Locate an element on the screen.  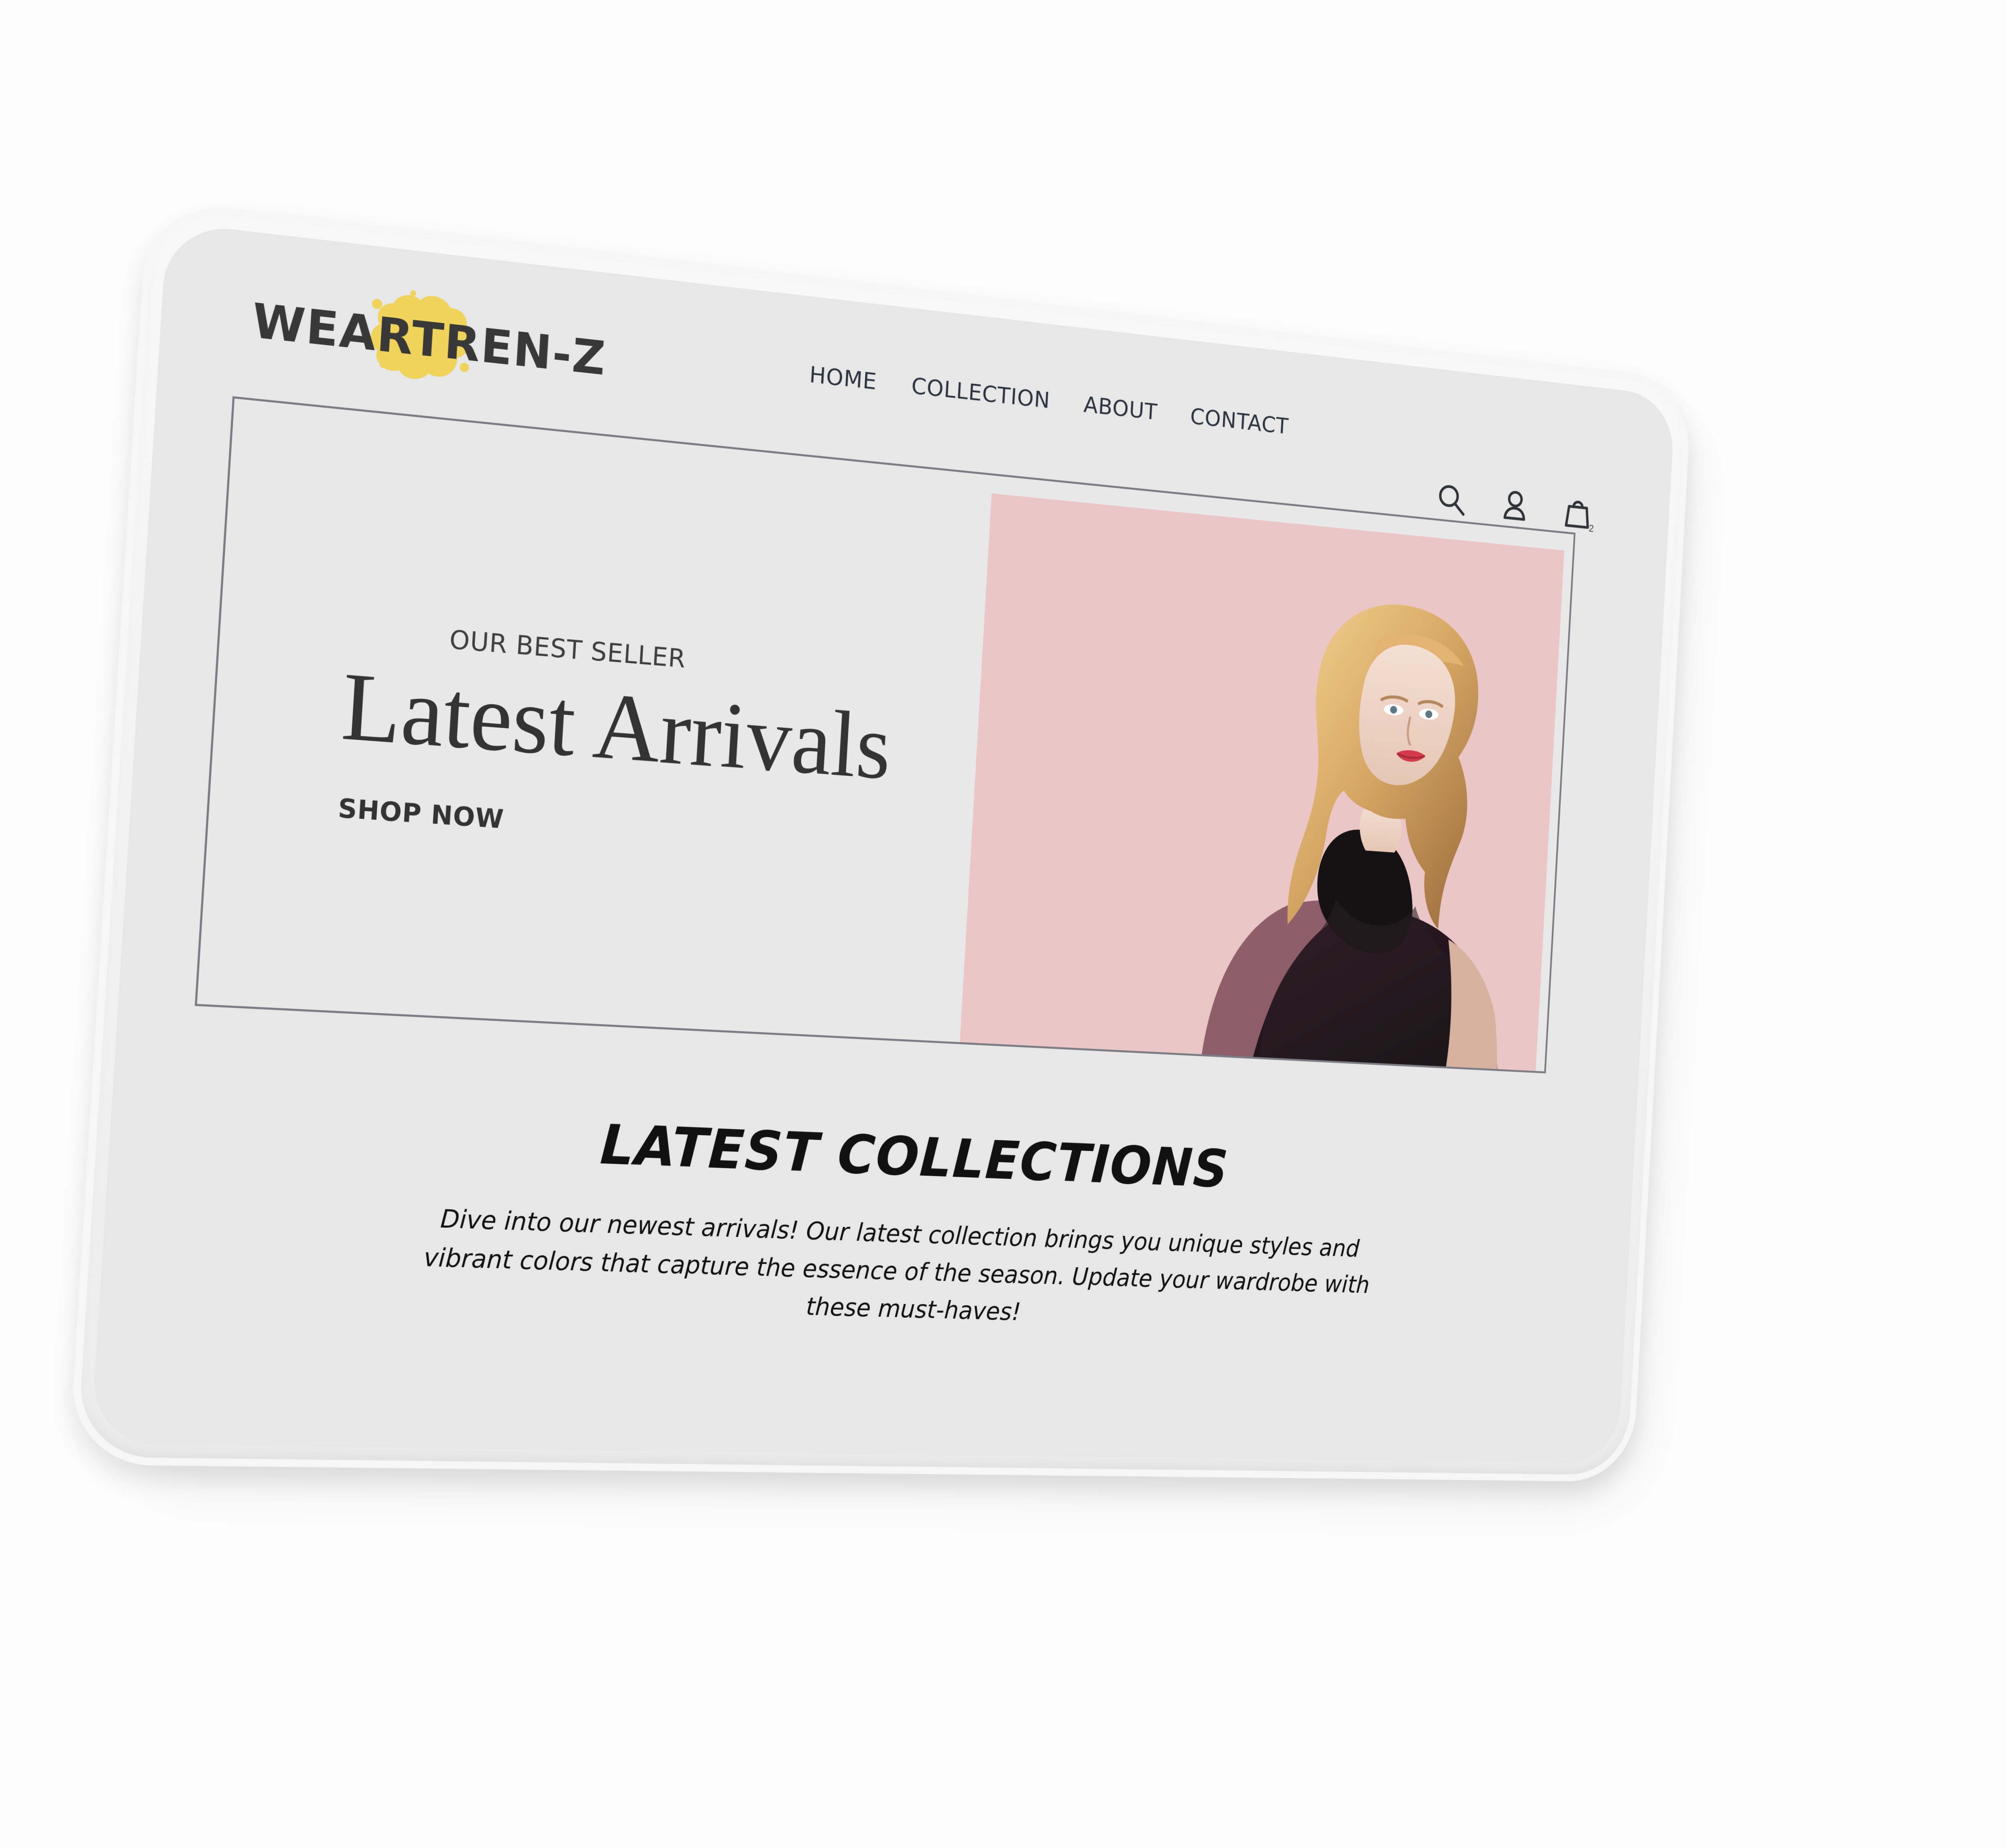
nav-item-collection: COLLECTION is located at coordinates (981, 392).